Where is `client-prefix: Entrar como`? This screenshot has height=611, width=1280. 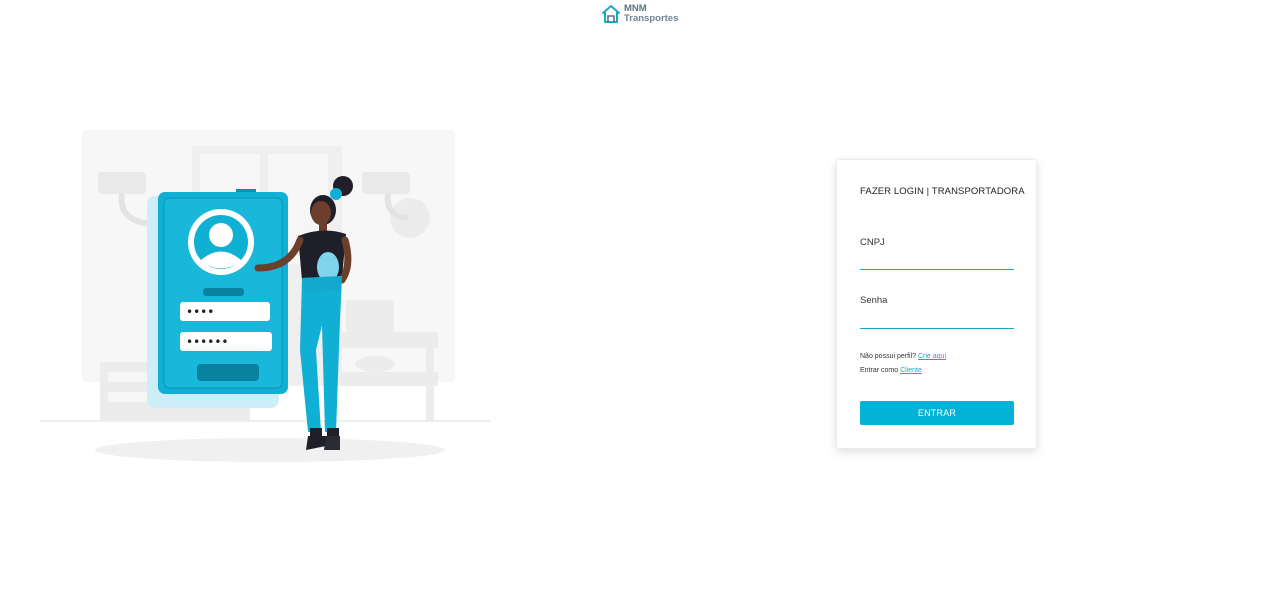 client-prefix: Entrar como is located at coordinates (879, 370).